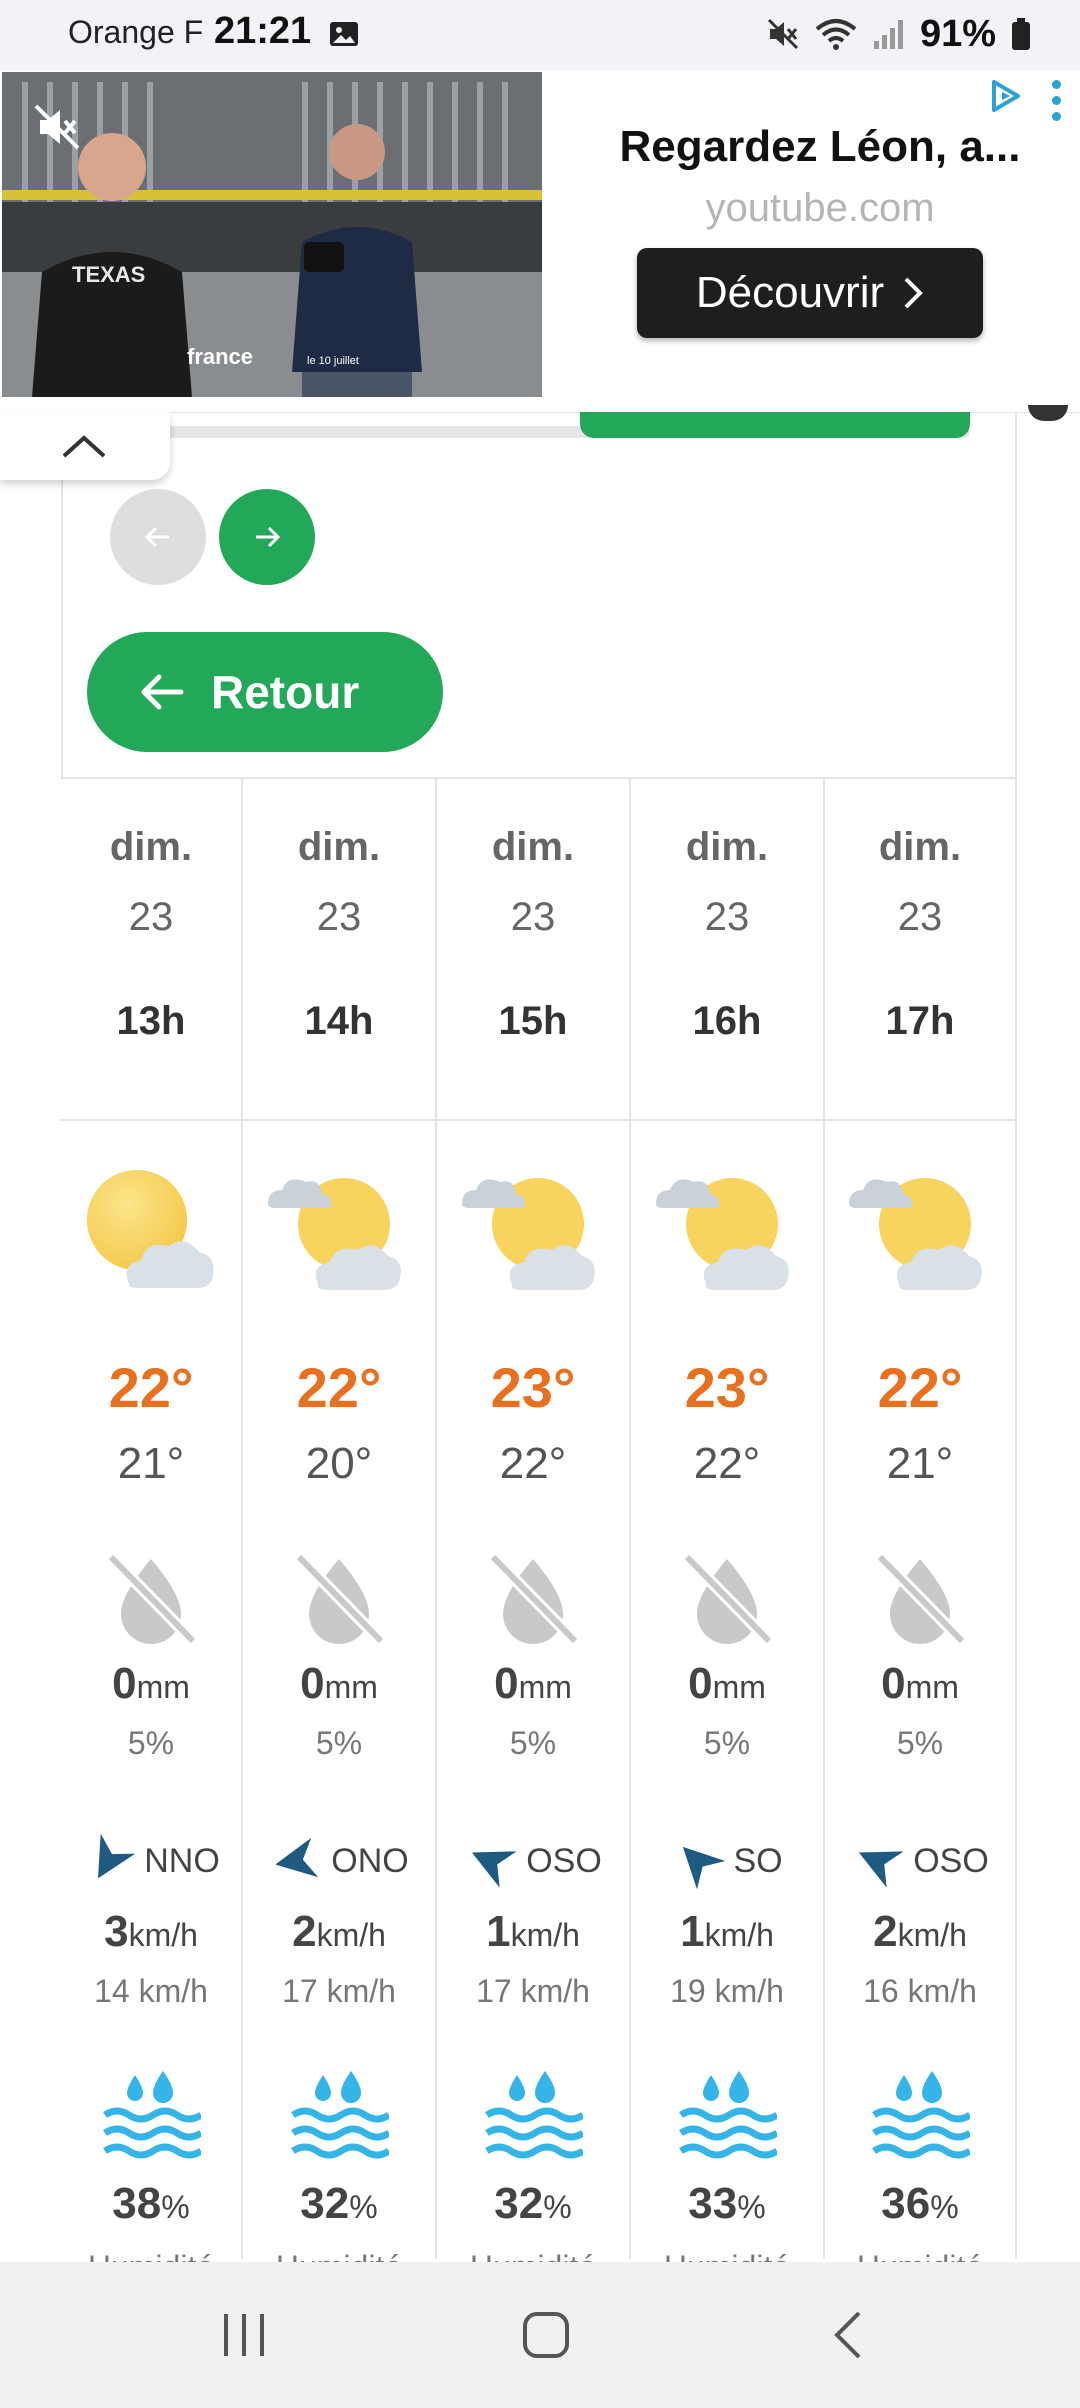 The image size is (1080, 2408). What do you see at coordinates (151, 1991) in the screenshot?
I see `wind-gust: 14 km/h` at bounding box center [151, 1991].